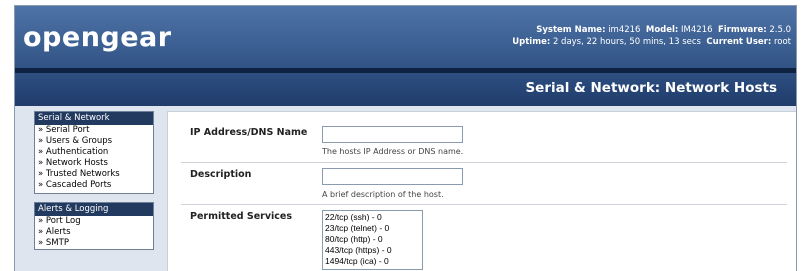  Describe the element at coordinates (372, 217) in the screenshot. I see `service-option: 22/tcp (ssh) - 0` at that location.